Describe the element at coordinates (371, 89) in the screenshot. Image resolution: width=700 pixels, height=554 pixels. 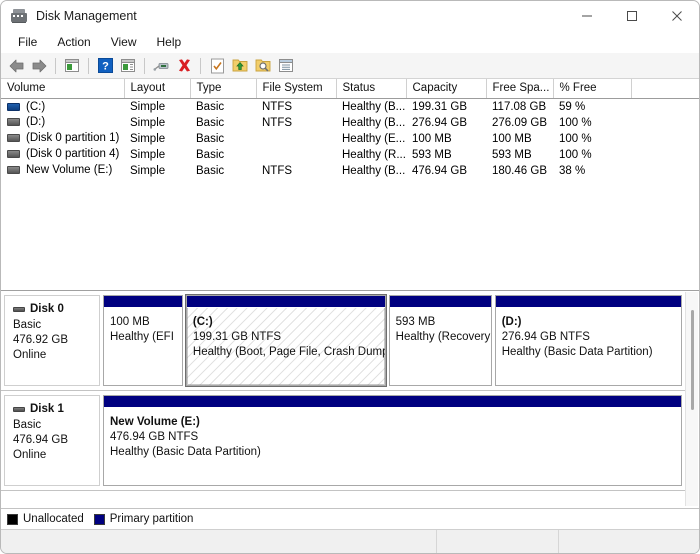
I see `column-header-status: Status` at that location.